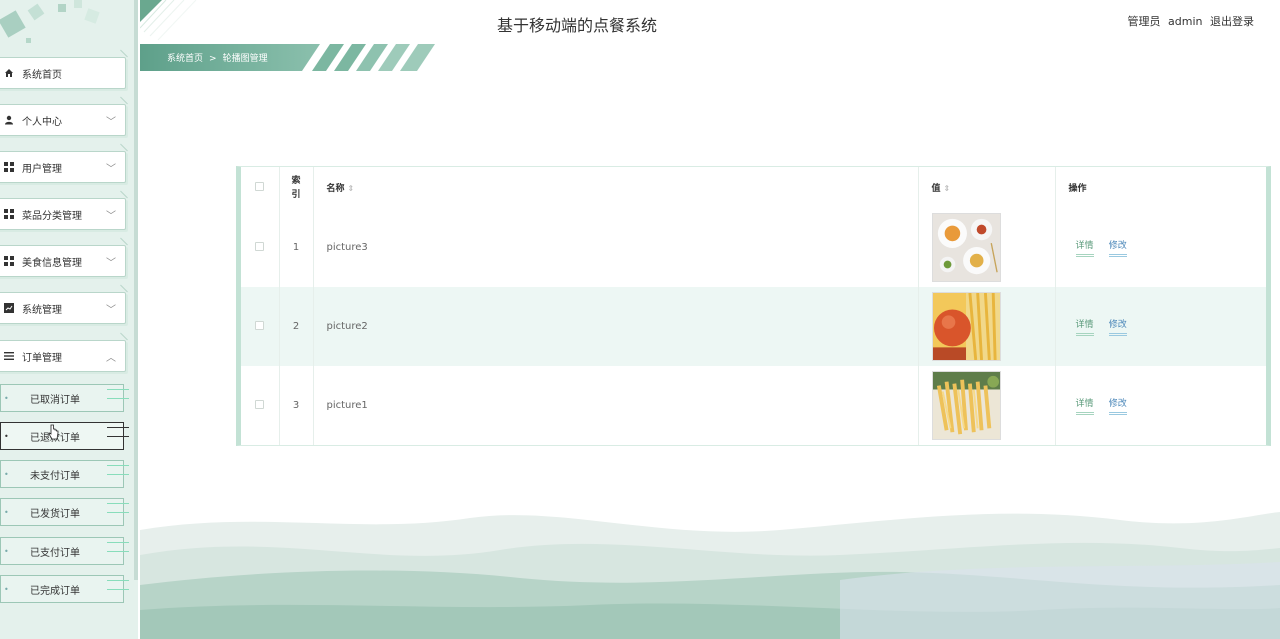 This screenshot has width=1280, height=639. What do you see at coordinates (42, 358) in the screenshot?
I see `sidebar-item-label: 订单管理` at bounding box center [42, 358].